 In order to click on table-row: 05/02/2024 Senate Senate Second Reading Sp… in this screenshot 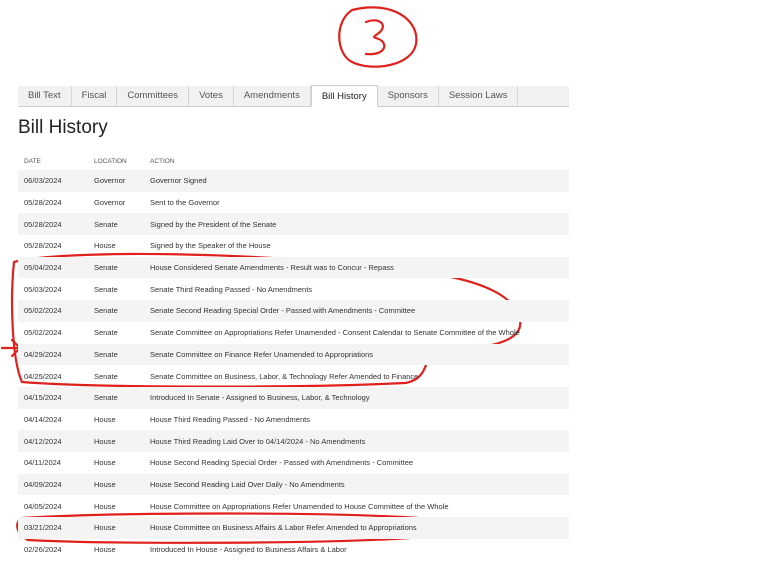, I will do `click(293, 311)`.